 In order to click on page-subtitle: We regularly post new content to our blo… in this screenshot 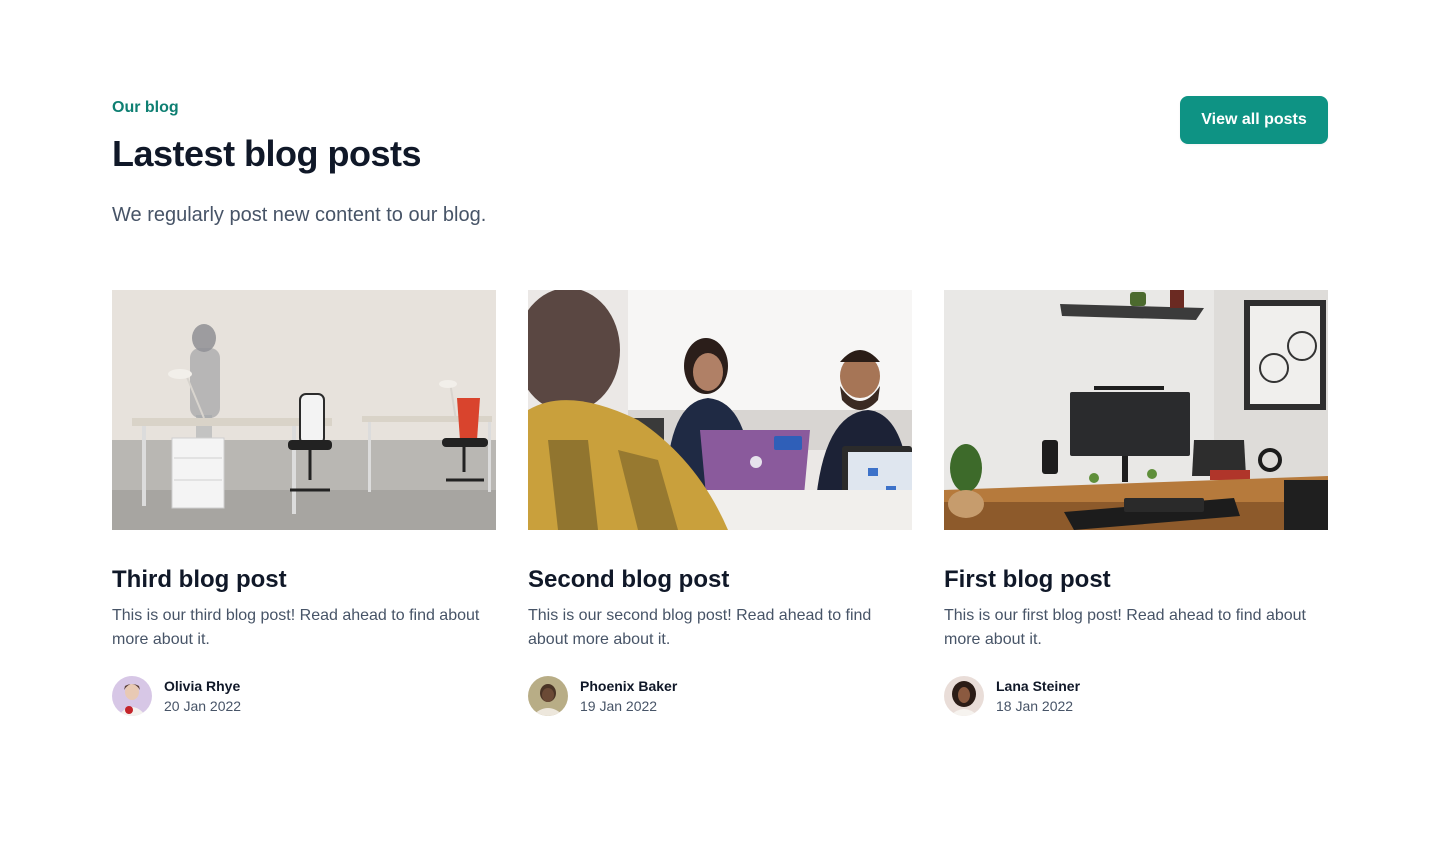, I will do `click(299, 215)`.